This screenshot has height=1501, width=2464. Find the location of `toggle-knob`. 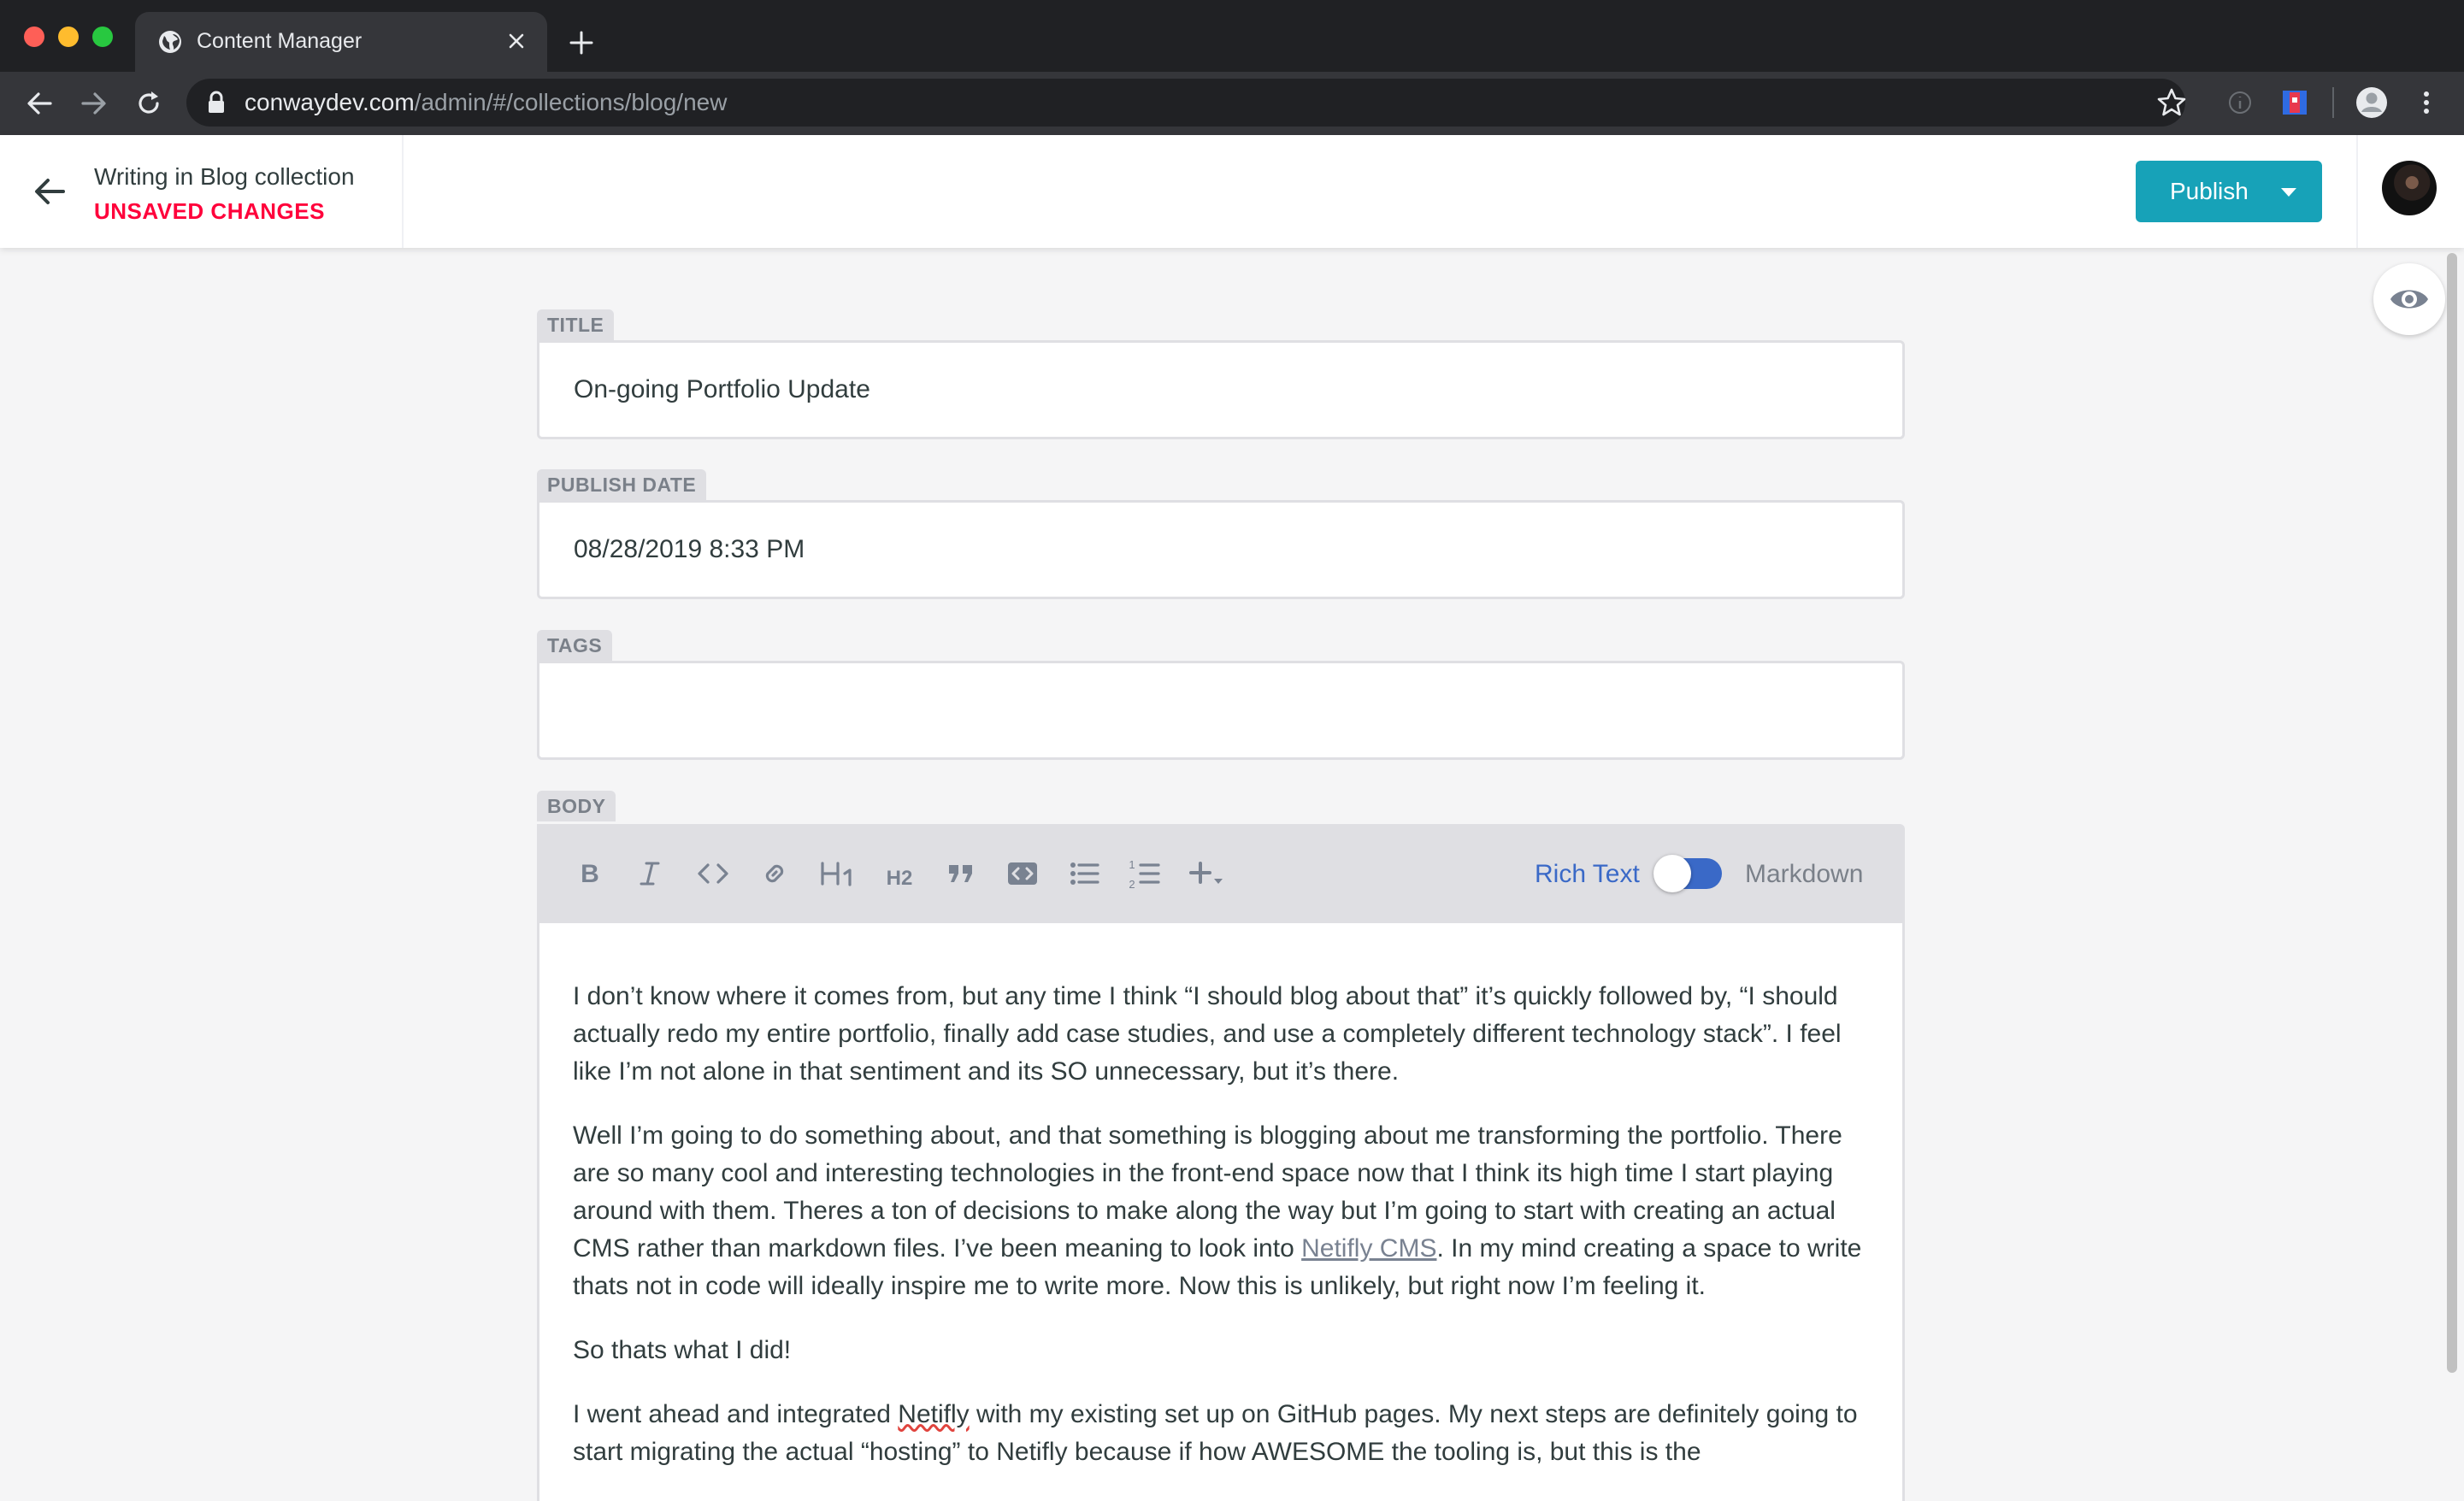

toggle-knob is located at coordinates (1672, 873).